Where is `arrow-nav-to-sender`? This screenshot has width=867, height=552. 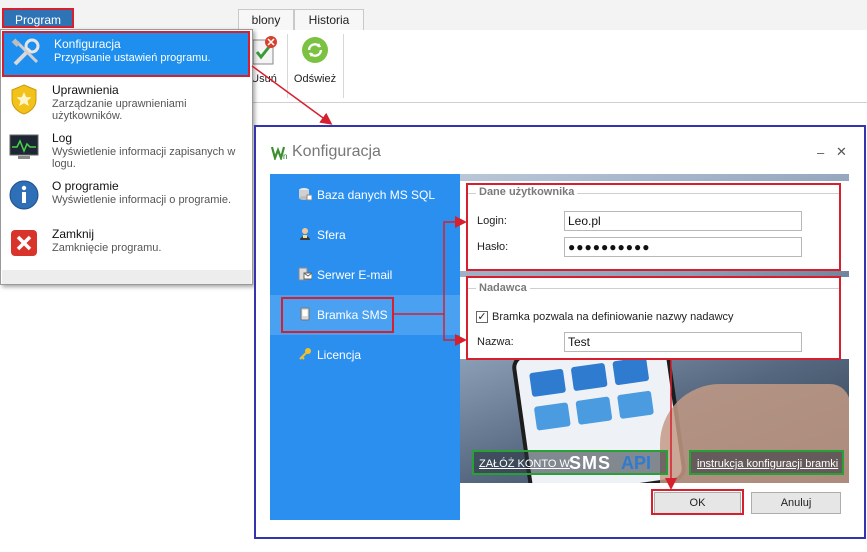
arrow-nav-to-sender is located at coordinates (455, 330).